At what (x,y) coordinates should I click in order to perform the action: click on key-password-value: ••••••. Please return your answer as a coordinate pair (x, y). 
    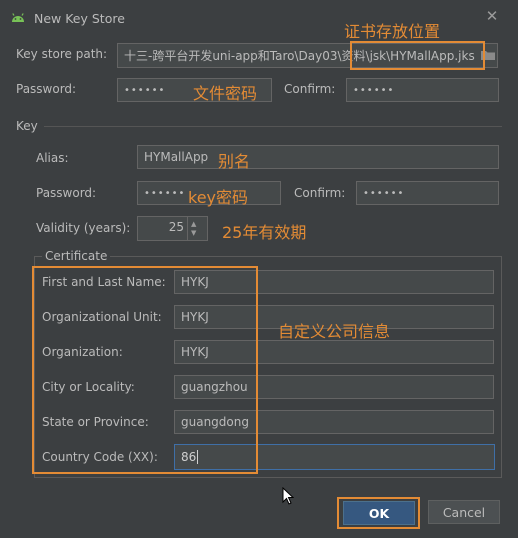
    Looking at the image, I should click on (165, 193).